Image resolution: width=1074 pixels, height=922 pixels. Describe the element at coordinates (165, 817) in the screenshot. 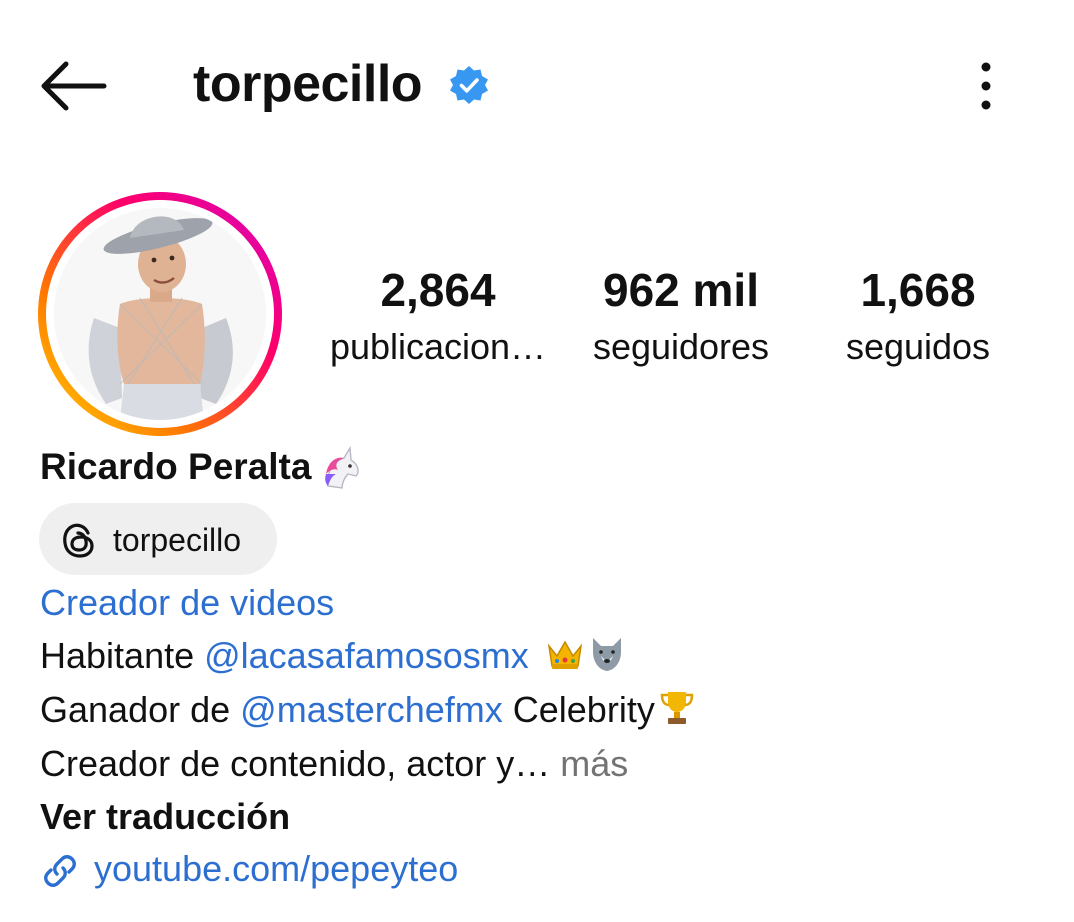

I see `see-translation-button: Ver traducción` at that location.